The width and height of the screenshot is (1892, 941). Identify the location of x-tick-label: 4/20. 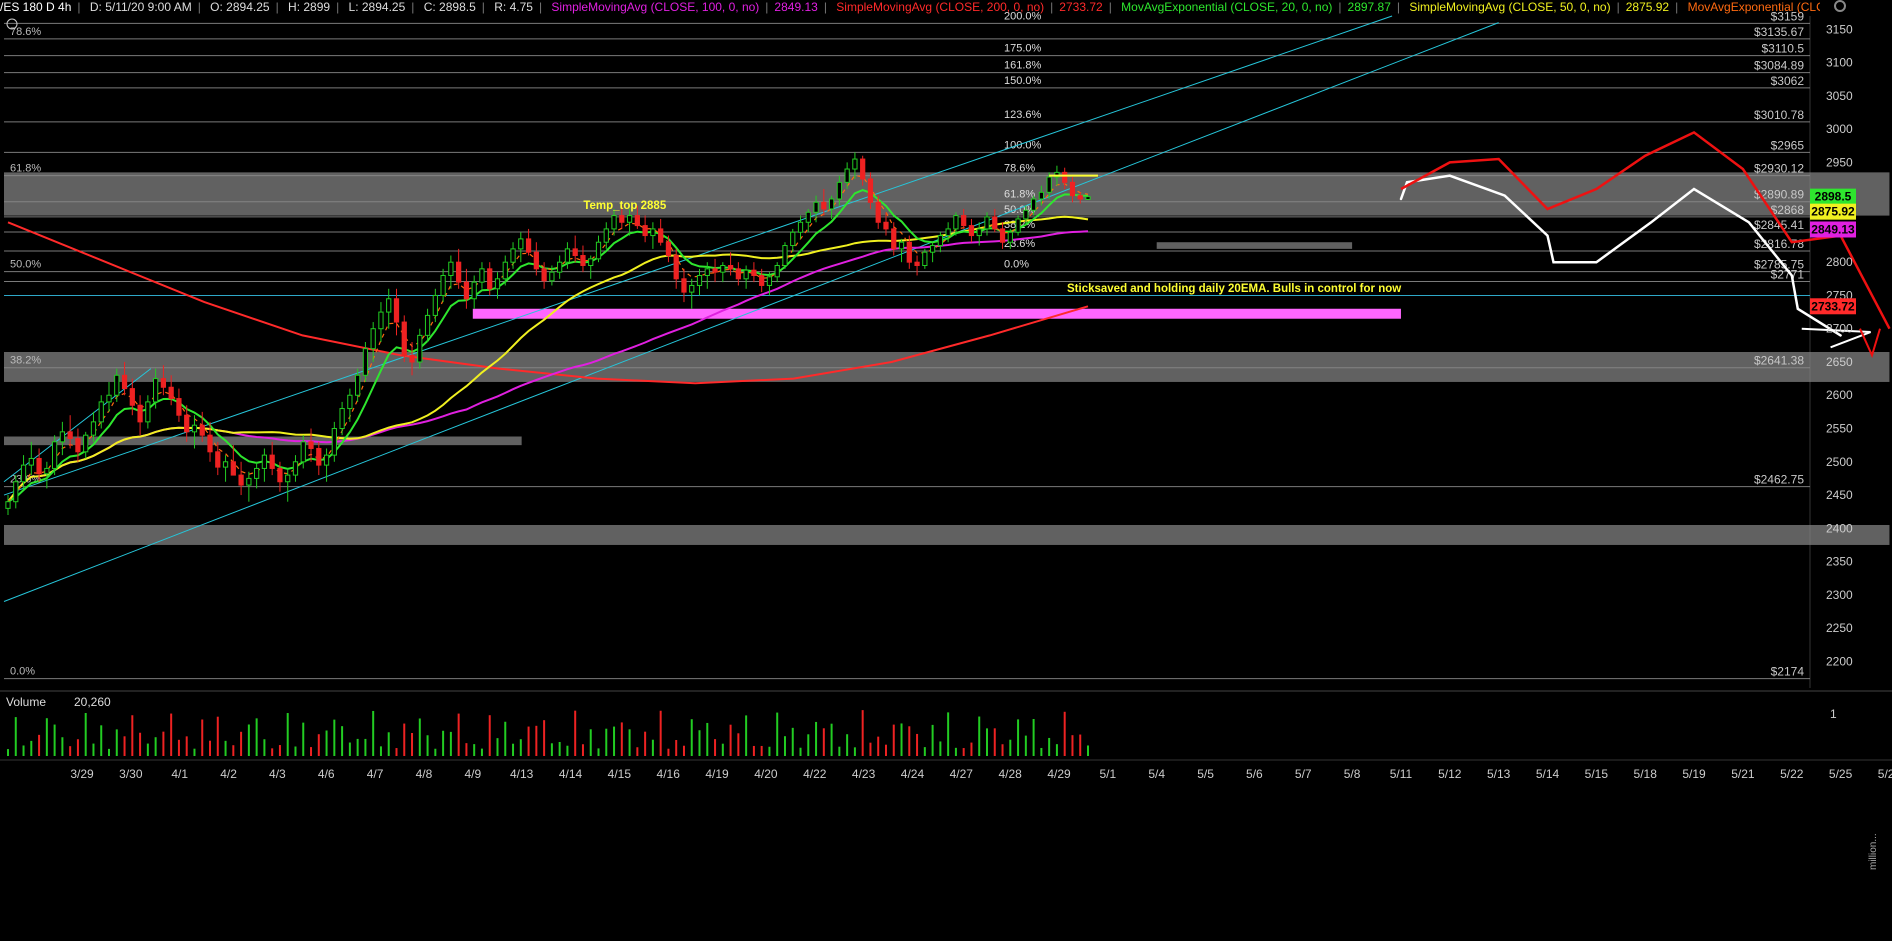
(766, 774).